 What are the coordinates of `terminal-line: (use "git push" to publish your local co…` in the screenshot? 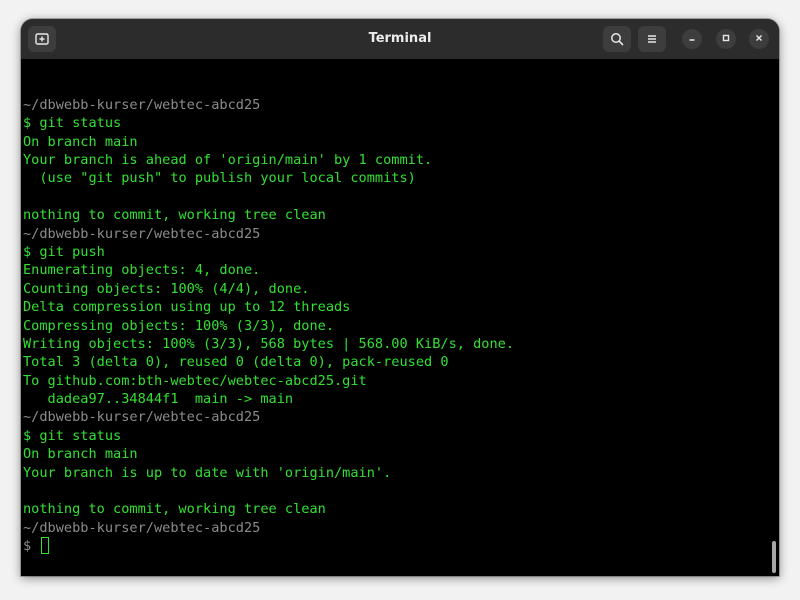 It's located at (219, 178).